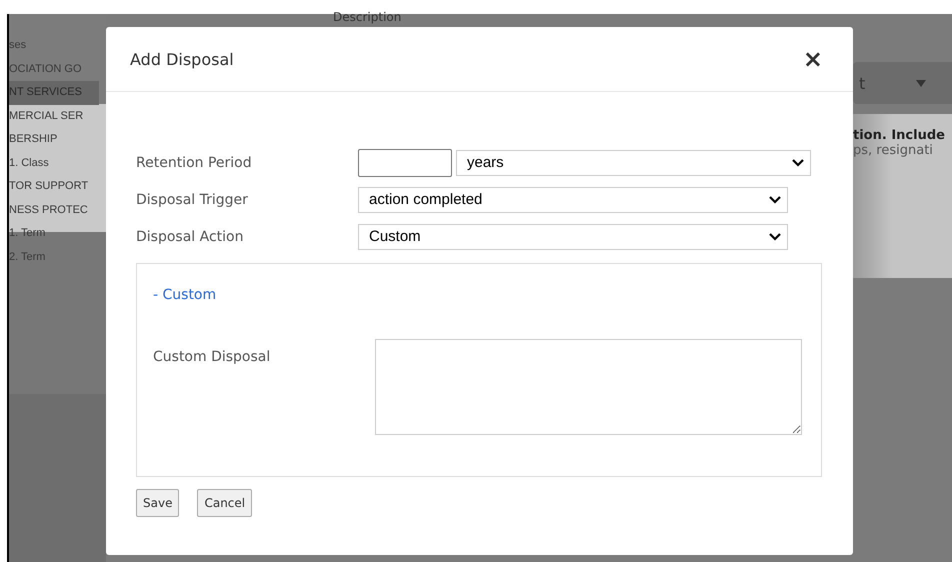 Image resolution: width=952 pixels, height=562 pixels. What do you see at coordinates (893, 150) in the screenshot?
I see `description-text: ps, resignati` at bounding box center [893, 150].